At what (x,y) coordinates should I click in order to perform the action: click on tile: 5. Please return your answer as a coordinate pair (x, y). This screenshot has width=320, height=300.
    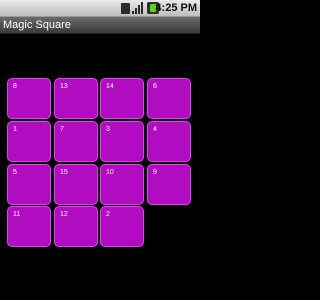
    Looking at the image, I should click on (29, 184).